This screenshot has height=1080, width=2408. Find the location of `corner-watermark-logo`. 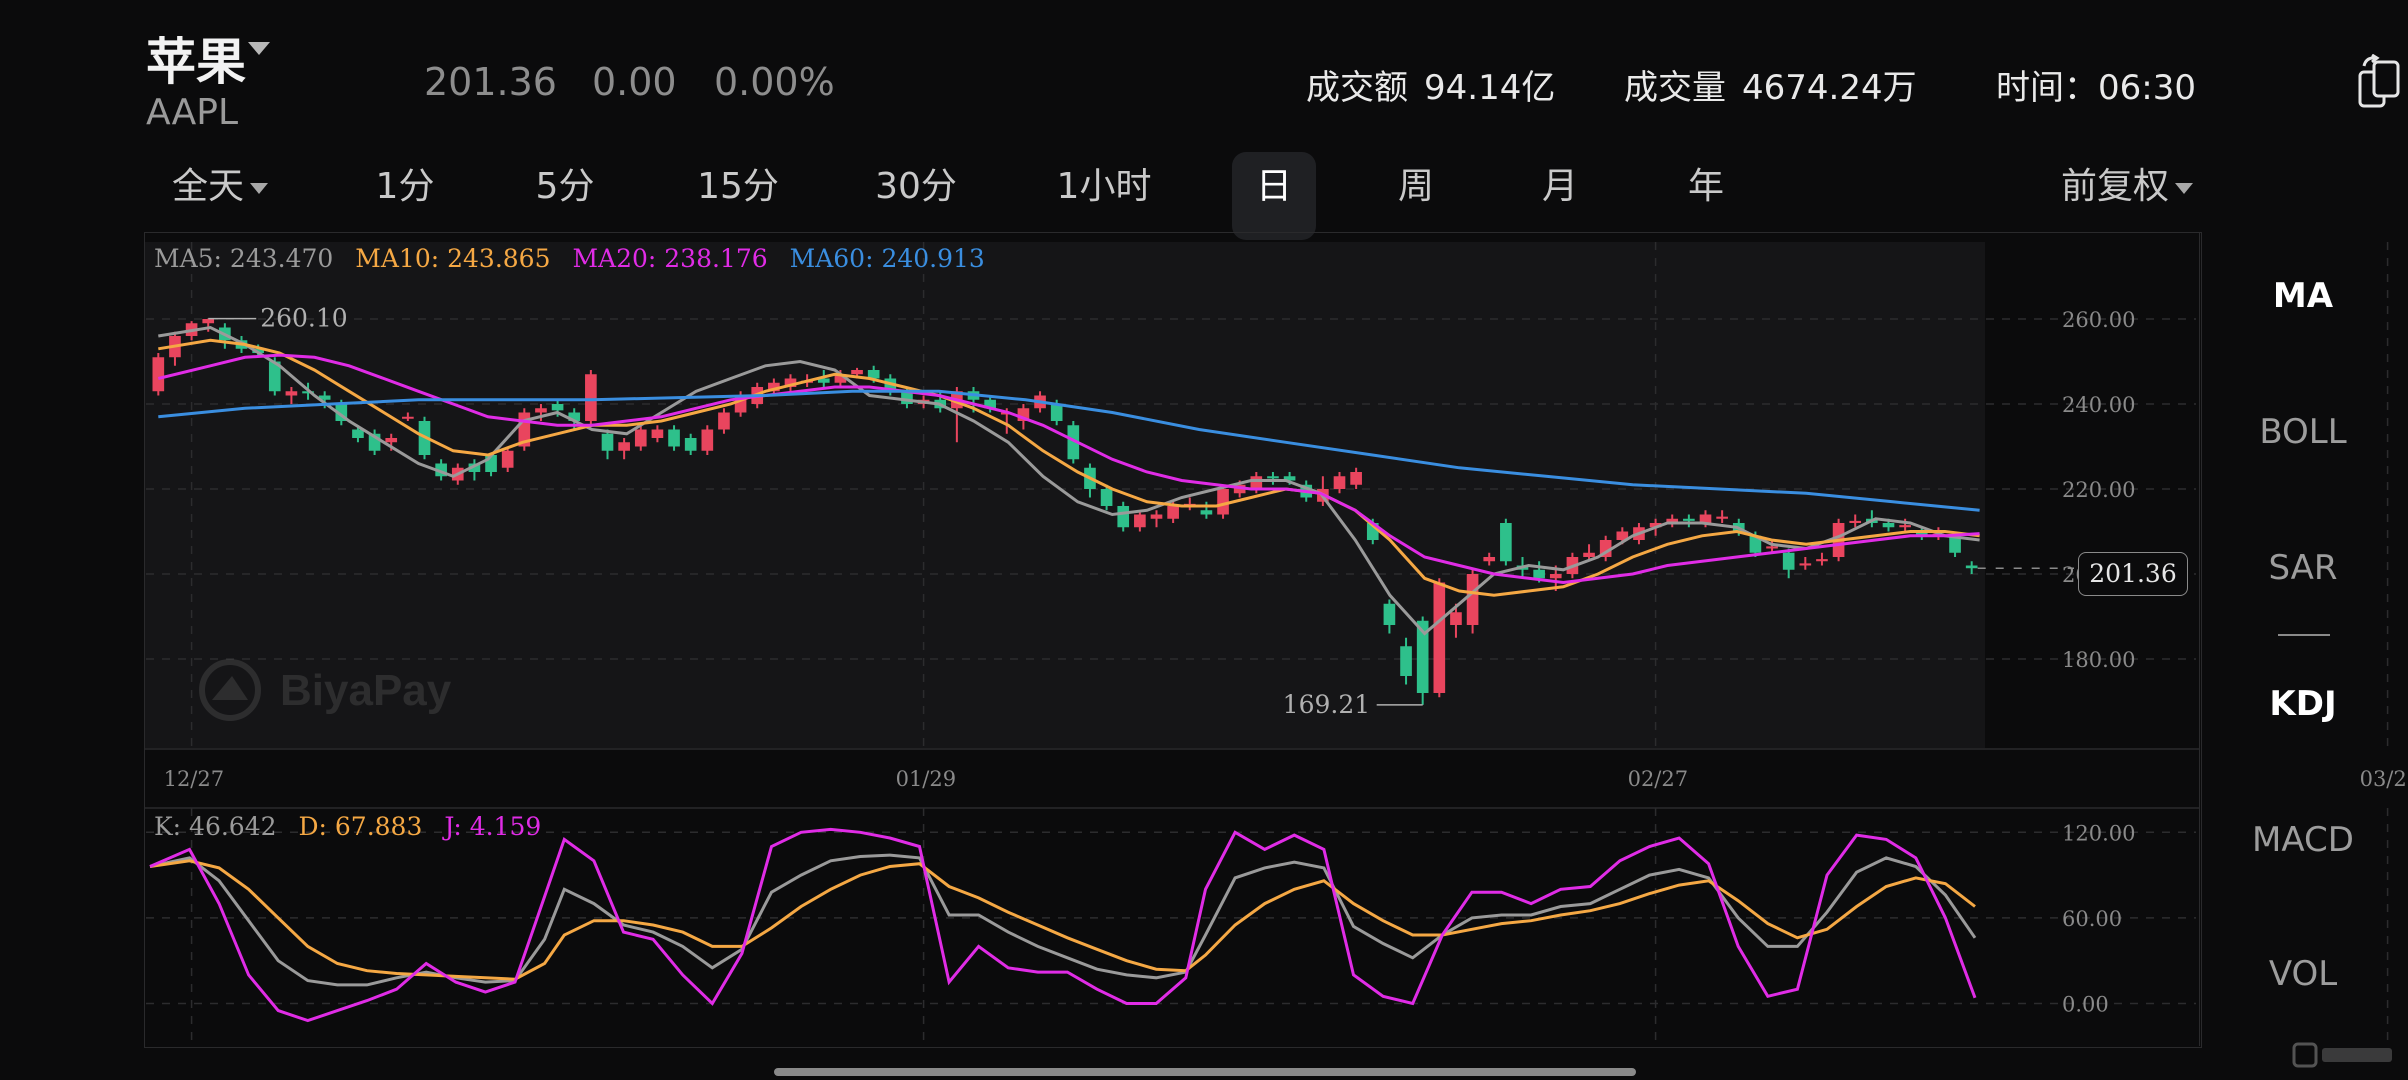

corner-watermark-logo is located at coordinates (2346, 1055).